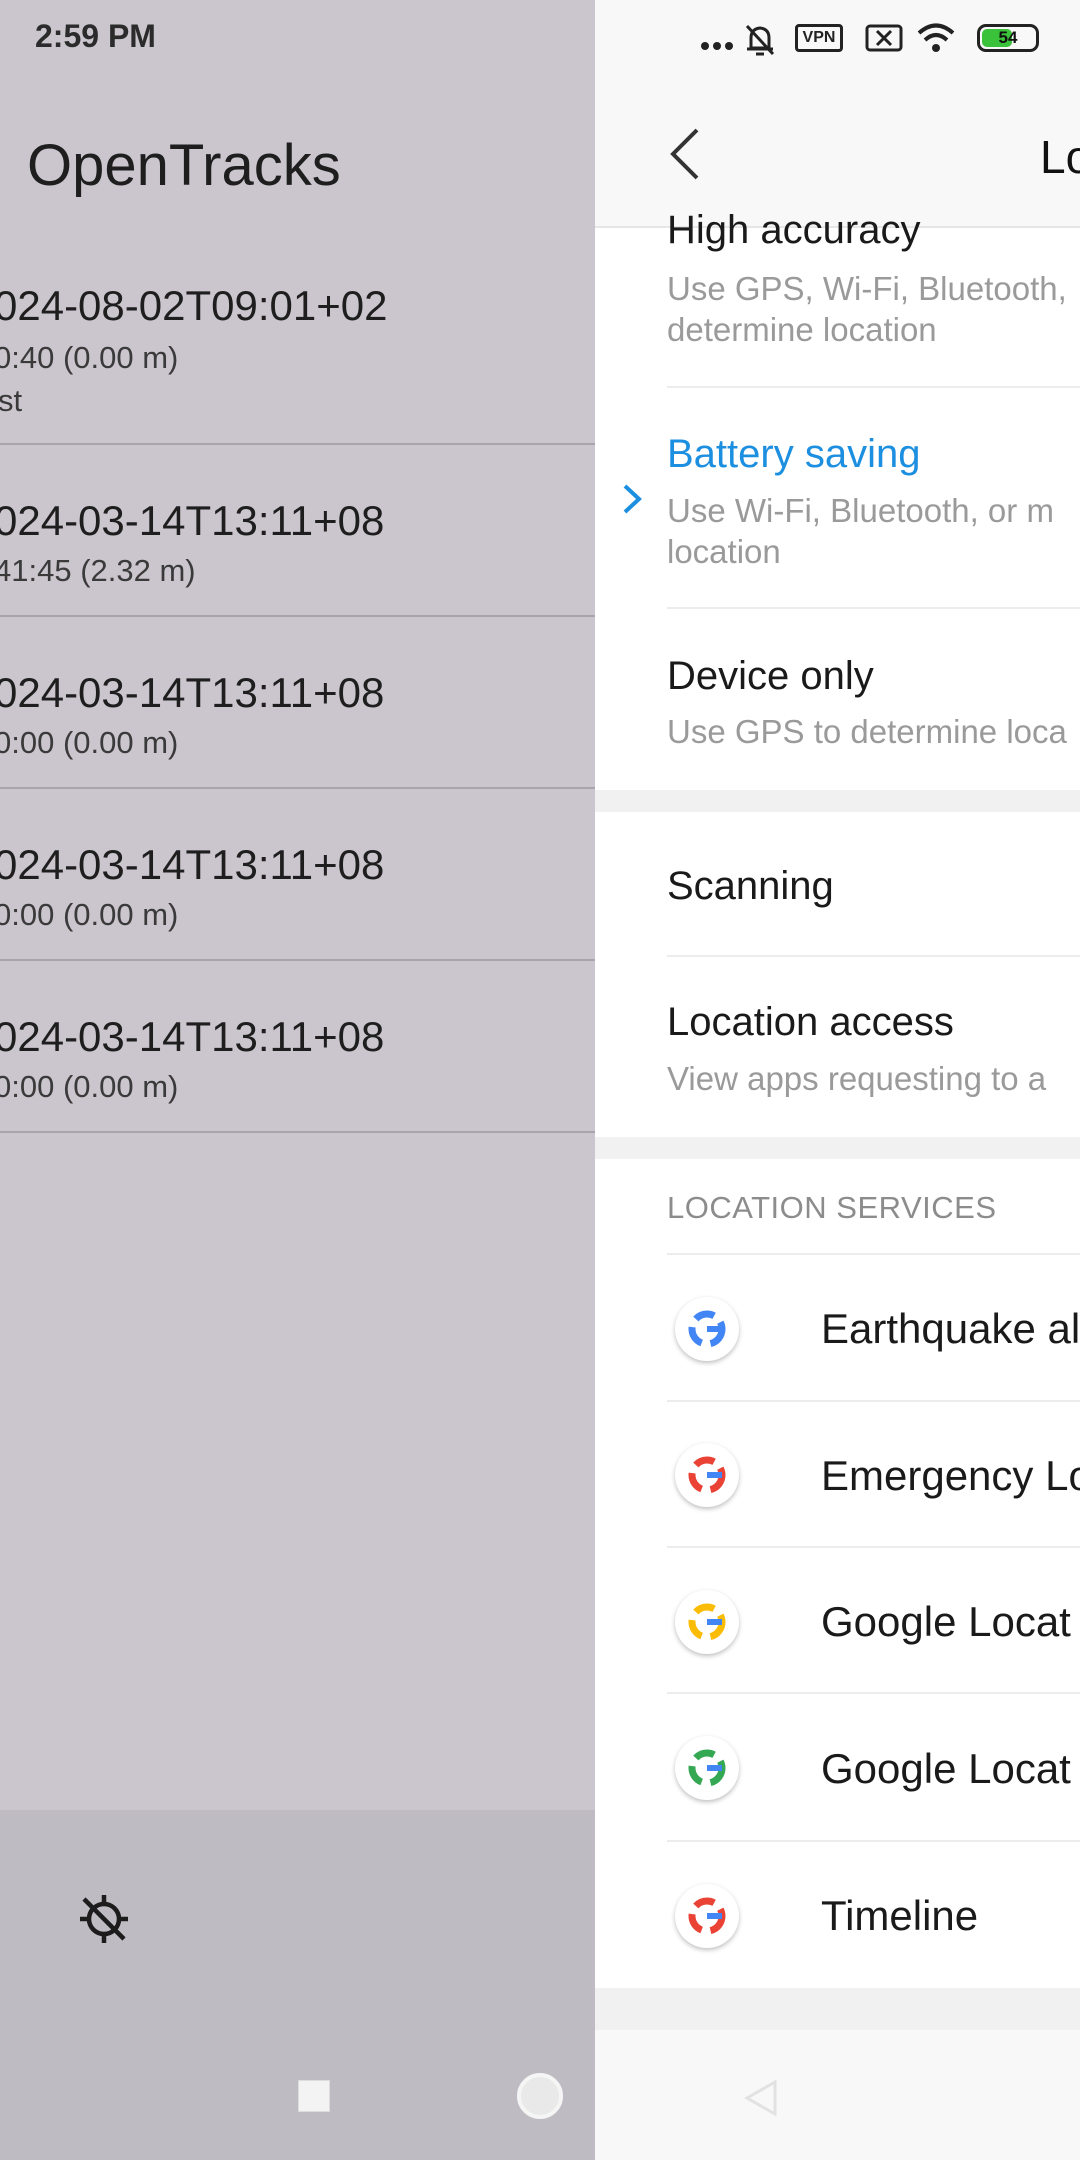 This screenshot has width=1080, height=2160. What do you see at coordinates (793, 230) in the screenshot?
I see `mode-title-high-accuracy: High accuracy` at bounding box center [793, 230].